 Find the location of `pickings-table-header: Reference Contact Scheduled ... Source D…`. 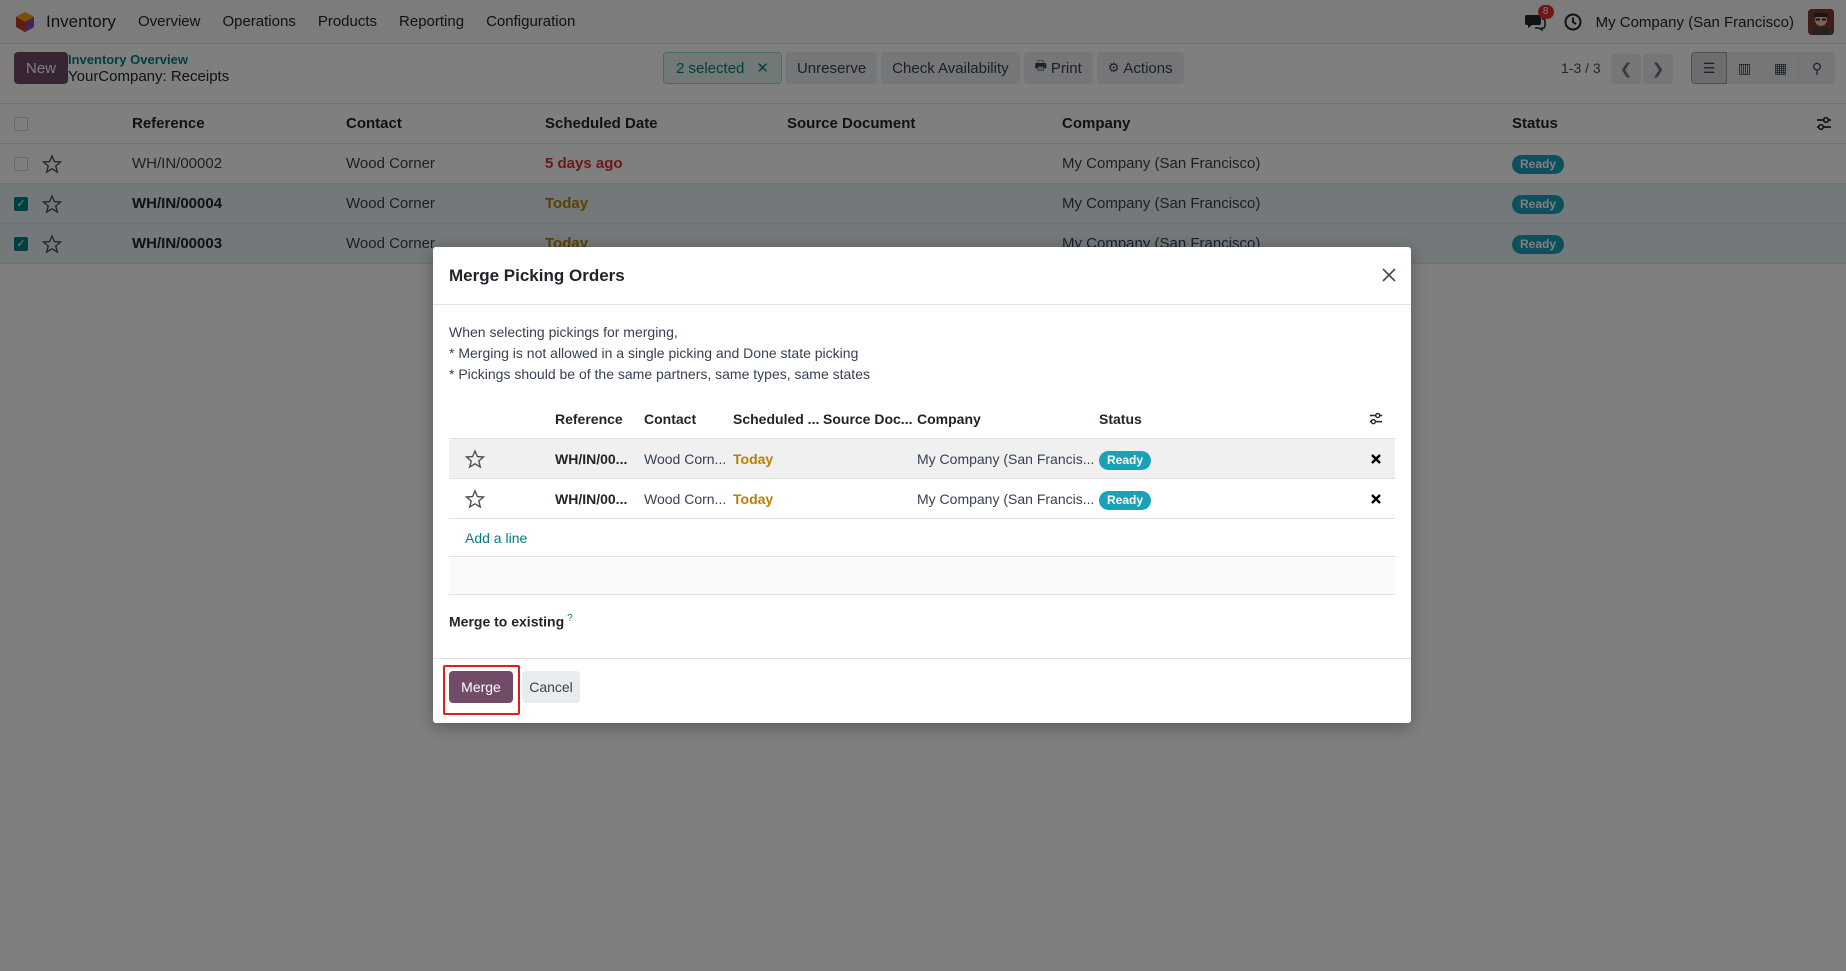

pickings-table-header: Reference Contact Scheduled ... Source D… is located at coordinates (922, 419).